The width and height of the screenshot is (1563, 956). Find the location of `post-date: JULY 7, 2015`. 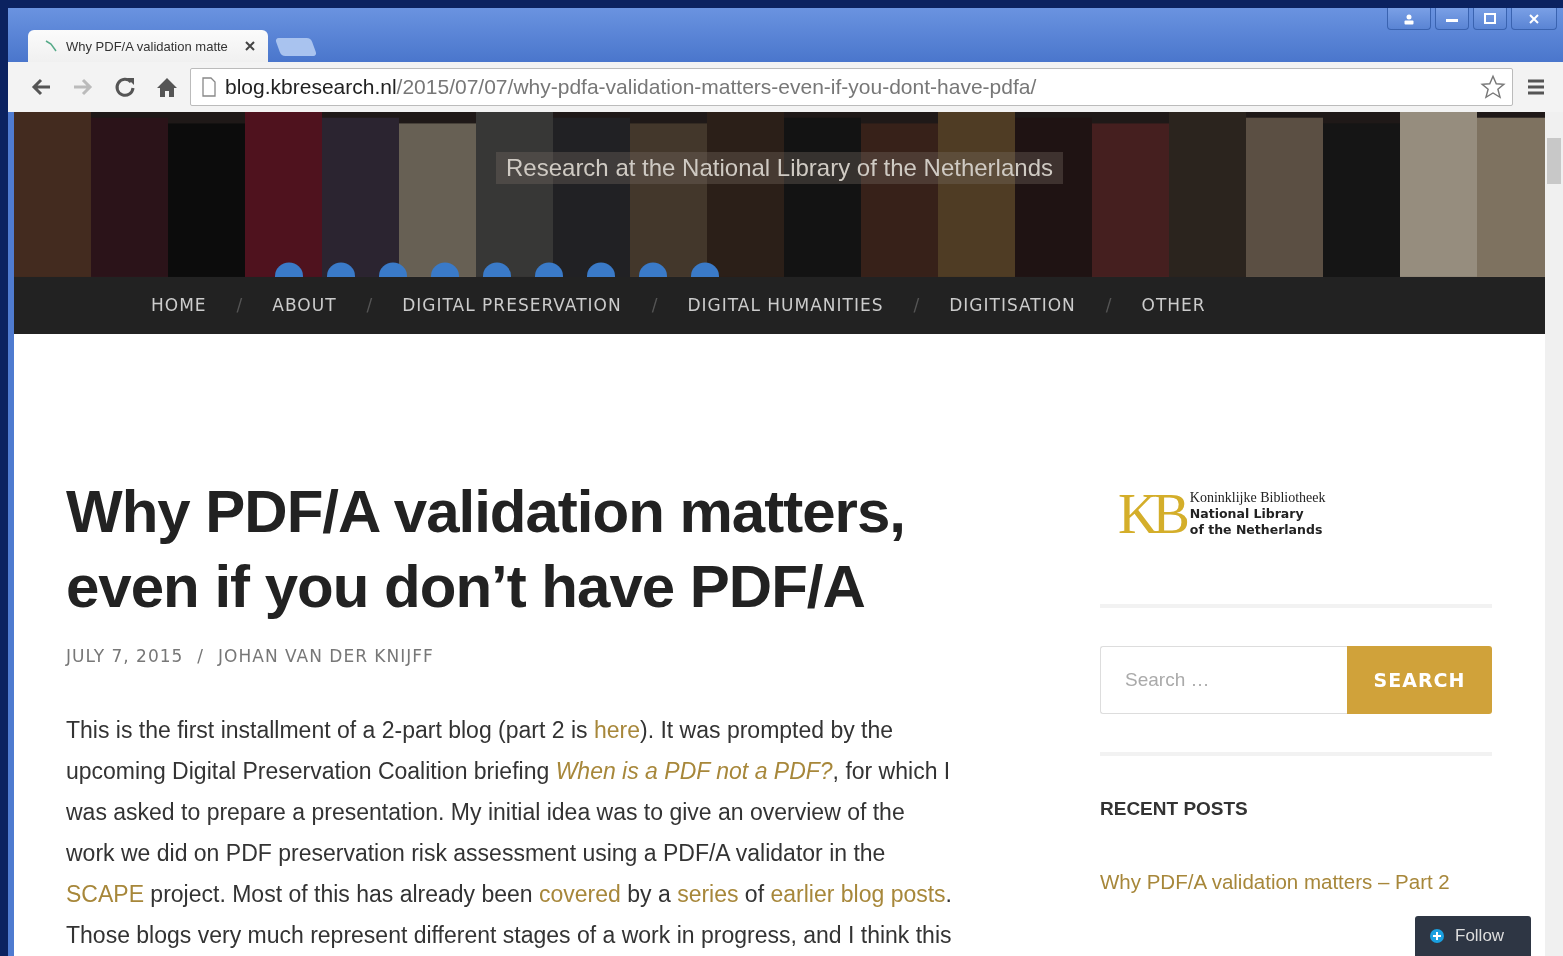

post-date: JULY 7, 2015 is located at coordinates (125, 656).